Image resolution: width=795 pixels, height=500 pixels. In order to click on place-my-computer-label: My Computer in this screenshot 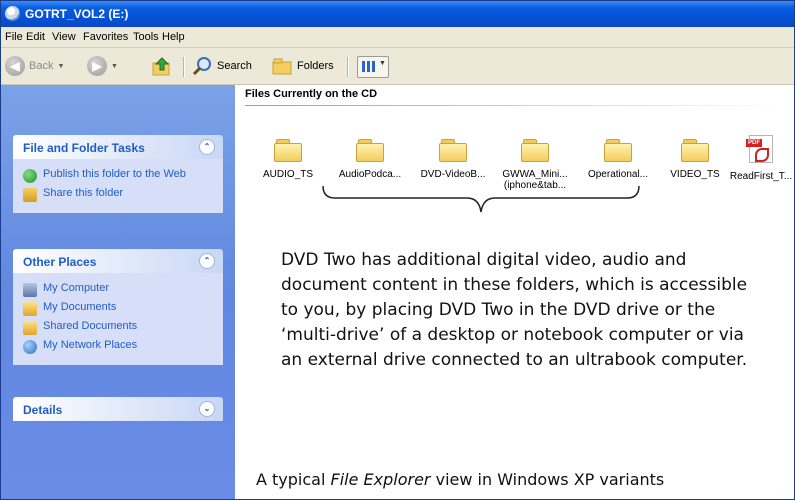, I will do `click(76, 288)`.